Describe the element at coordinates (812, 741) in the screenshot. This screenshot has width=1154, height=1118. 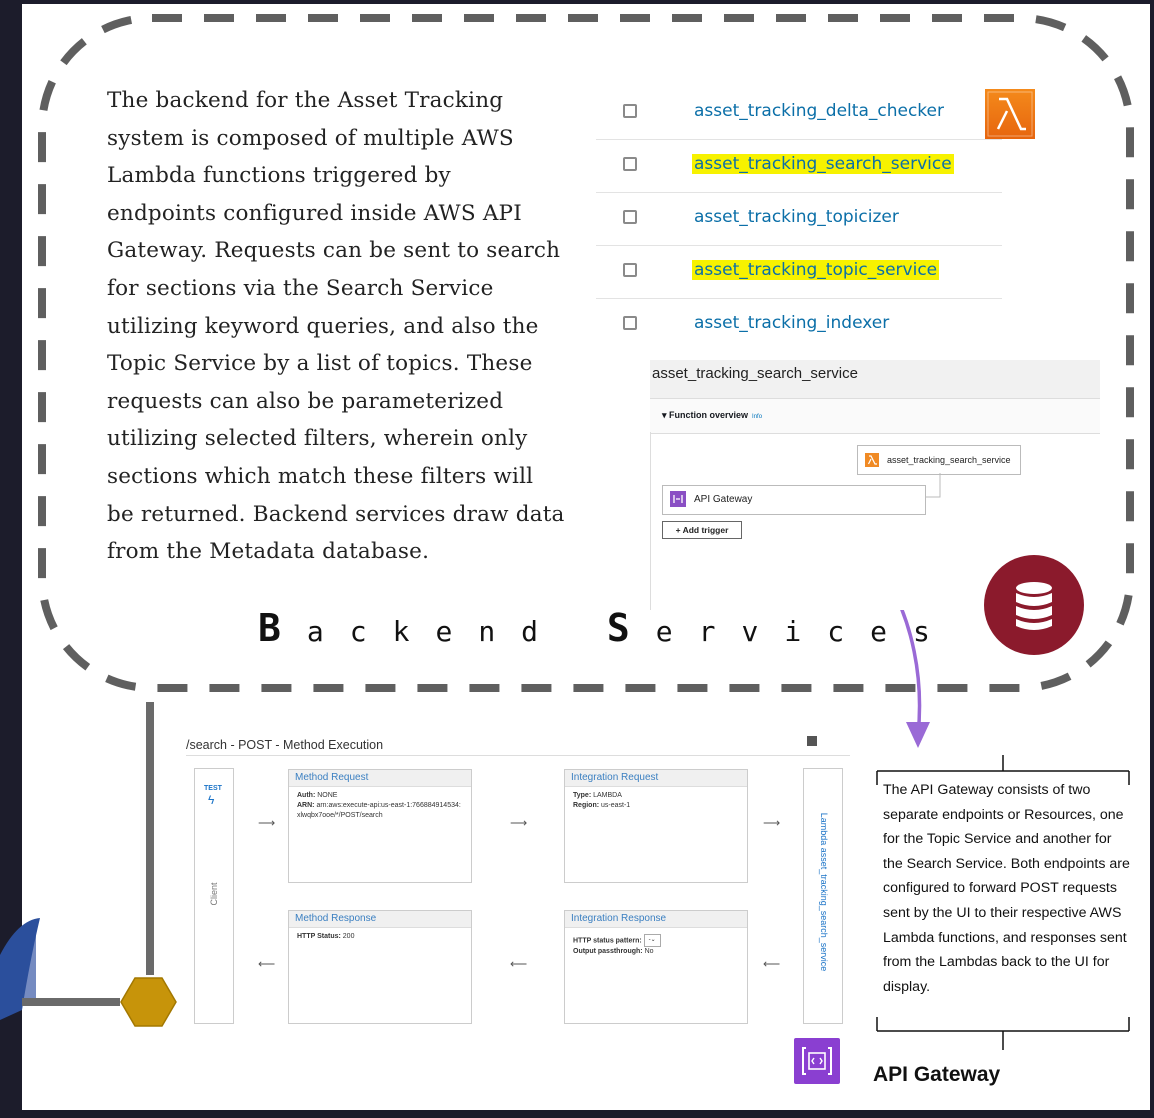
I see `book-icon` at that location.